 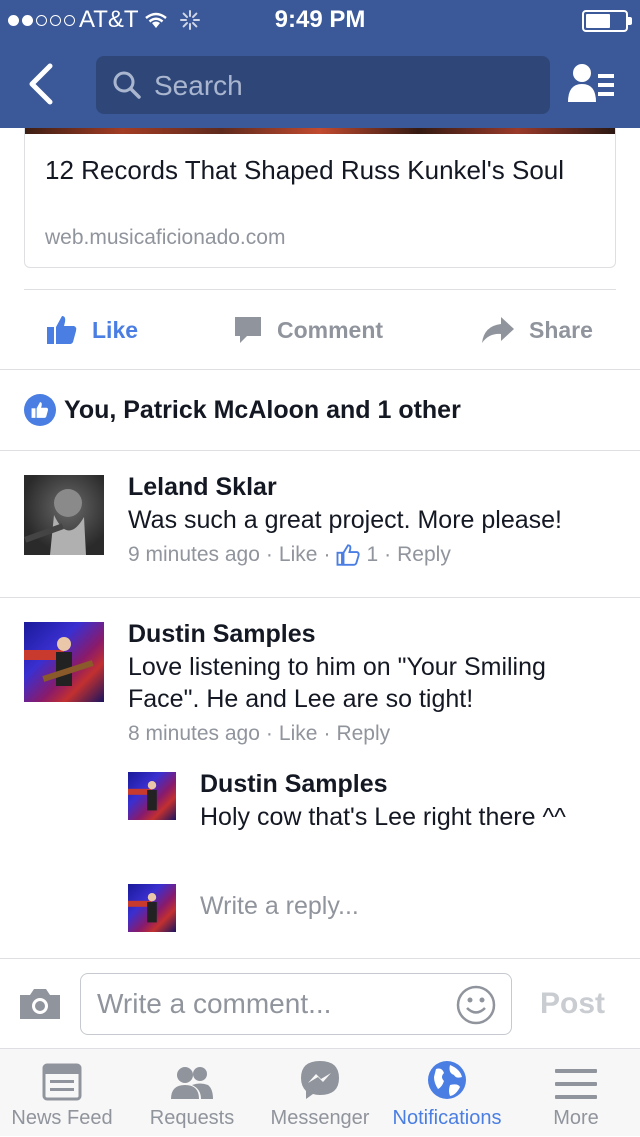 What do you see at coordinates (198, 85) in the screenshot?
I see `search-placeholder: Search` at bounding box center [198, 85].